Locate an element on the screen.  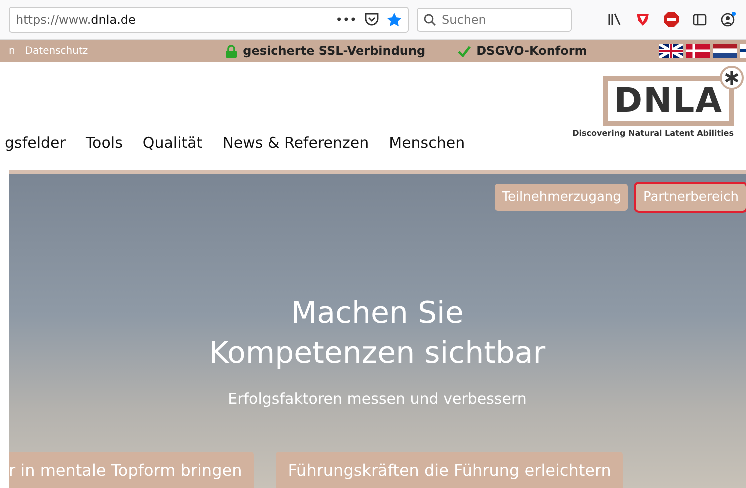
search-field: Suchen is located at coordinates (494, 20).